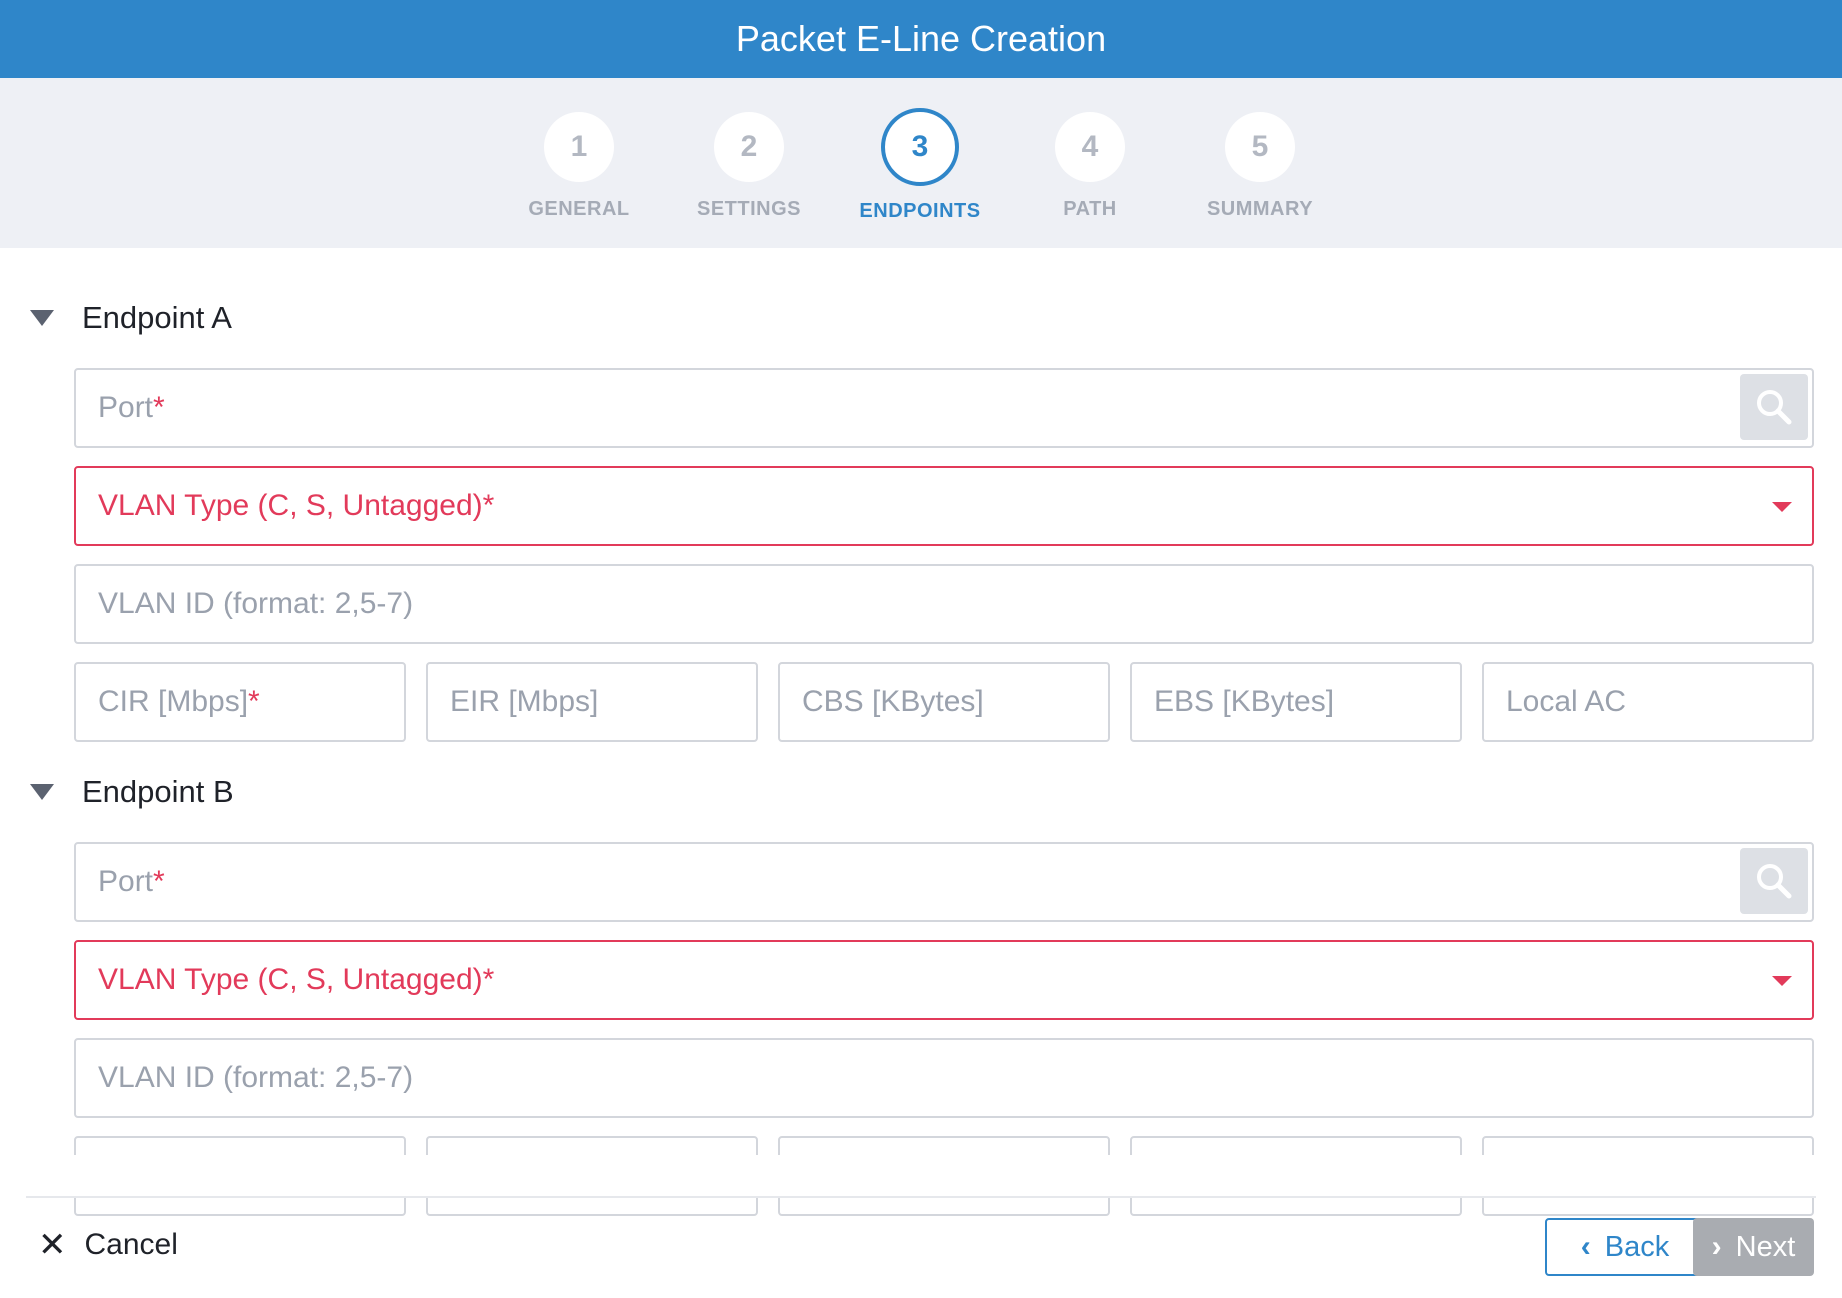 The image size is (1842, 1298). What do you see at coordinates (158, 791) in the screenshot?
I see `endpoint-b-title: Endpoint B` at bounding box center [158, 791].